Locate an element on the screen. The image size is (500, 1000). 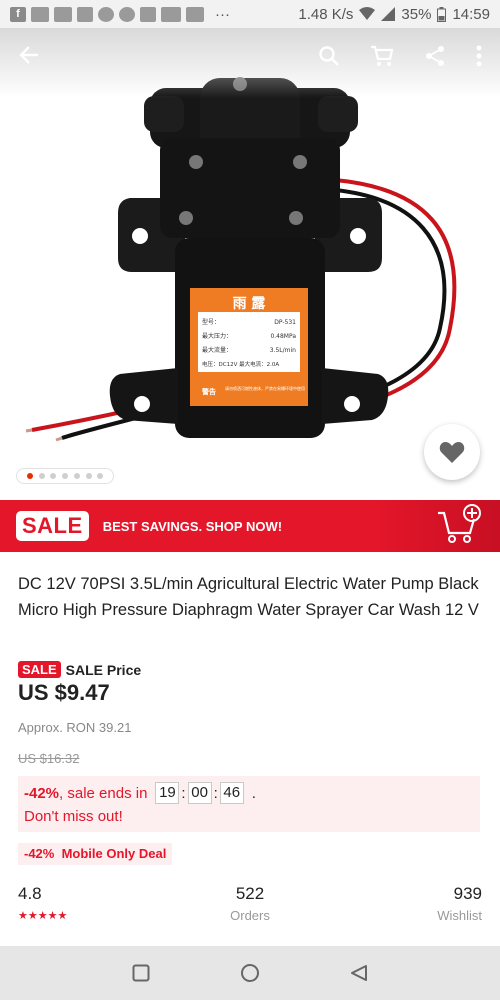
discount-percent: -42% is located at coordinates (42, 793).